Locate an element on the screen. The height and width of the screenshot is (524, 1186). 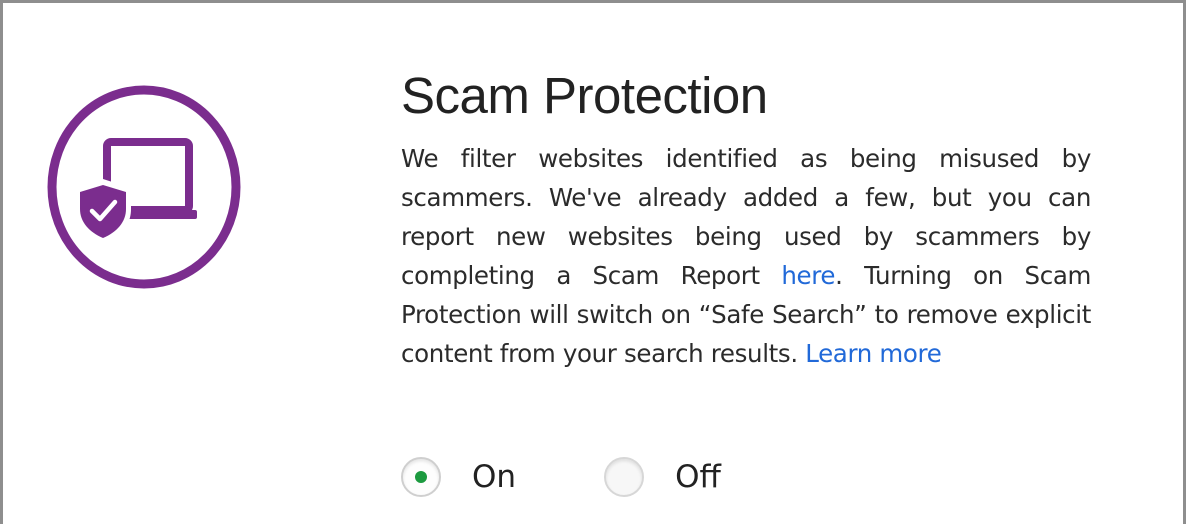
radio-on-button is located at coordinates (421, 477).